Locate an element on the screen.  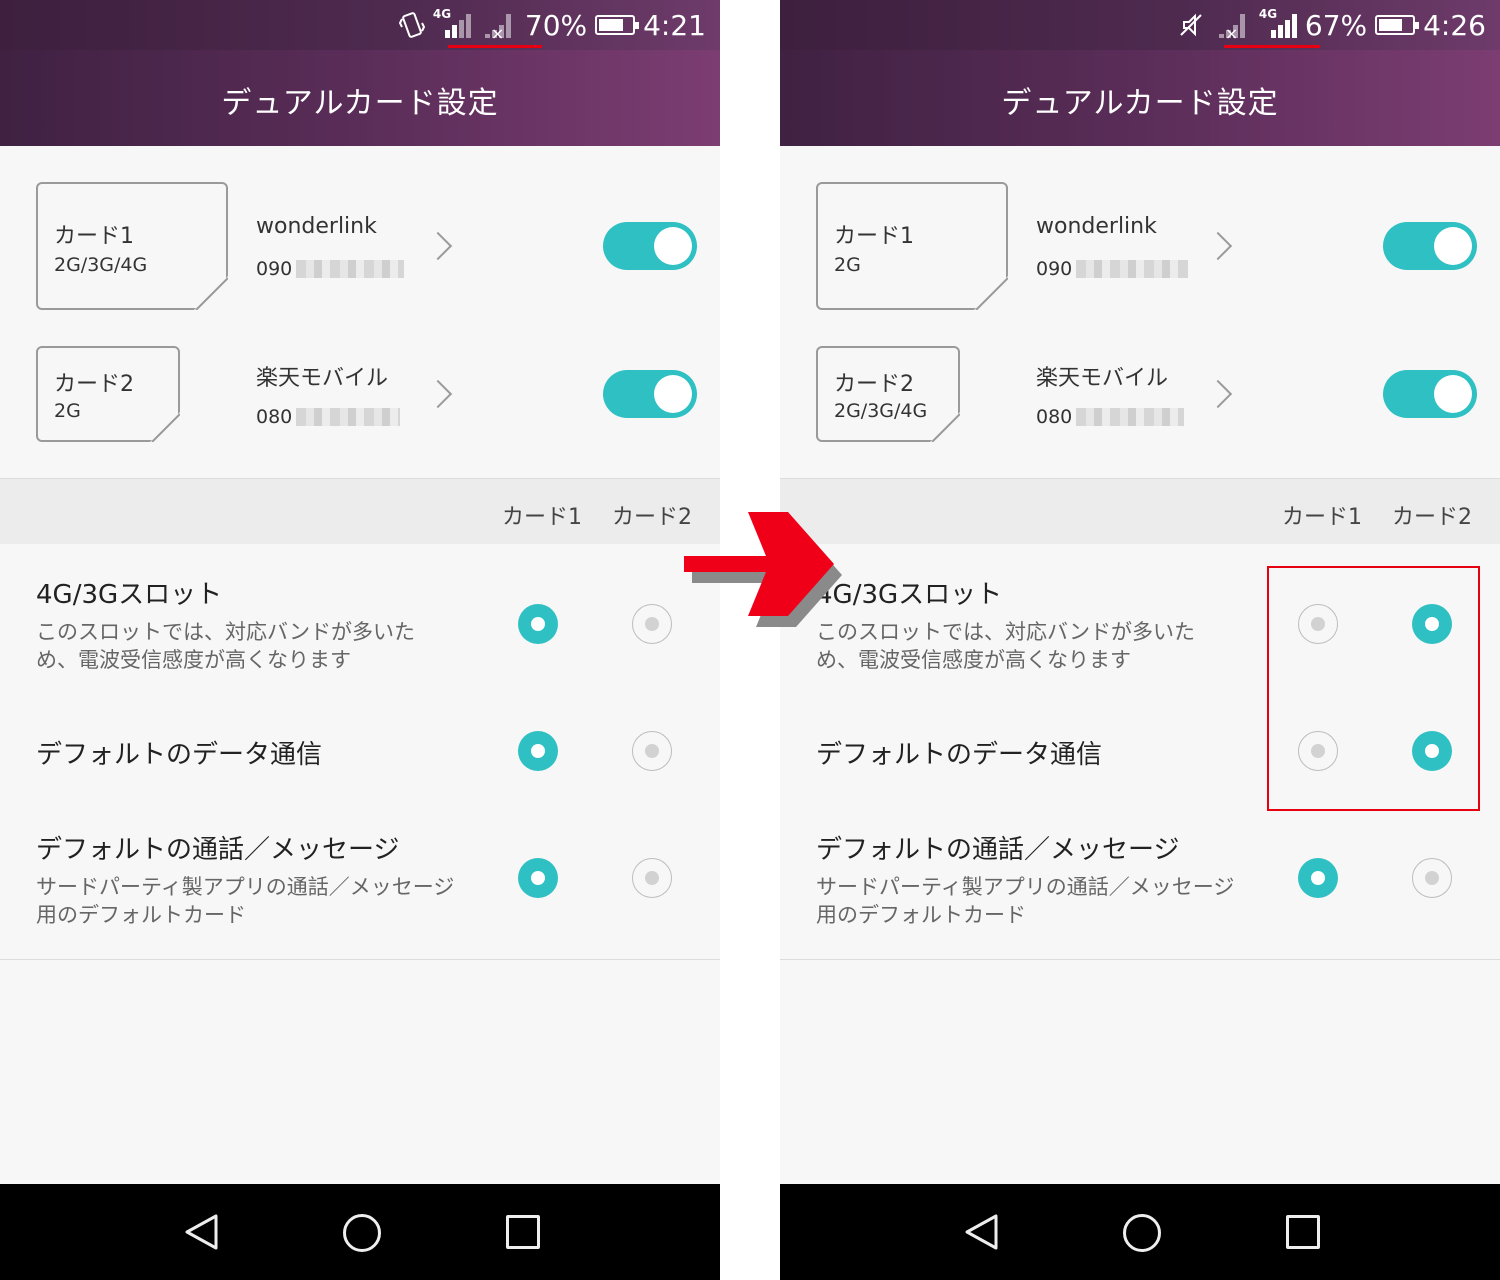
mute-icon is located at coordinates (1191, 25).